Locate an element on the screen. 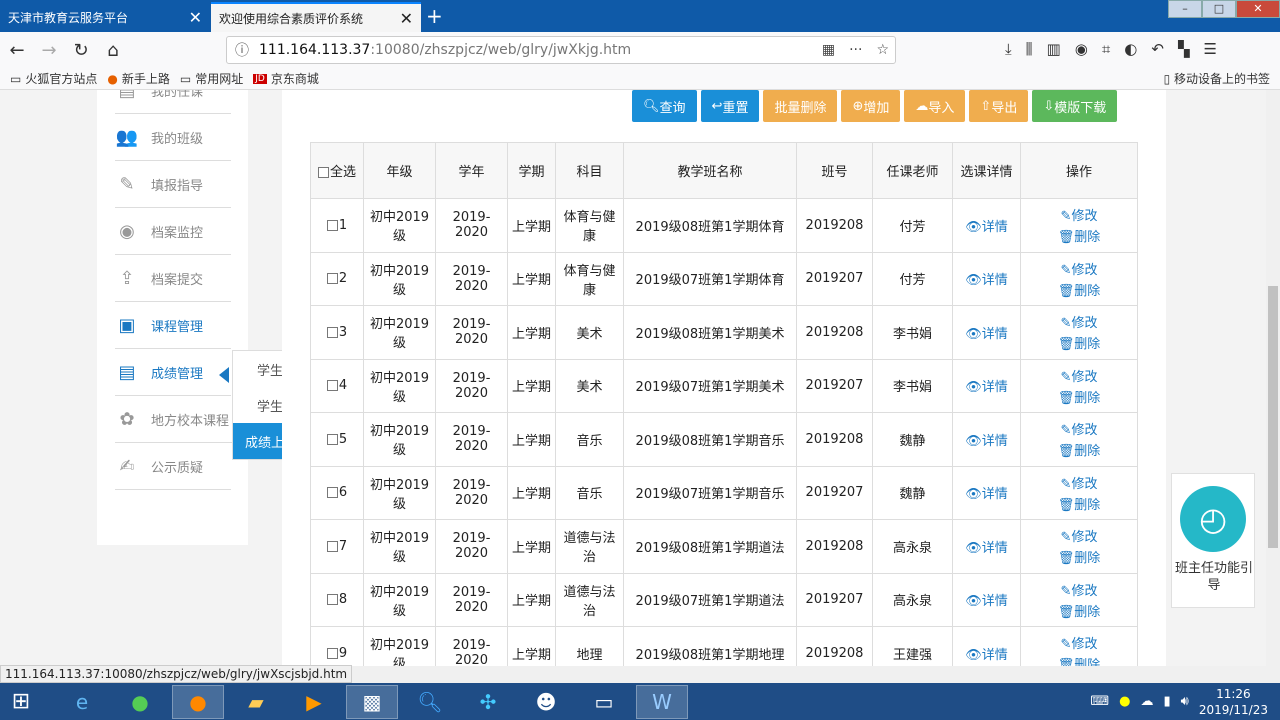  select-cell: 4 is located at coordinates (337, 385).